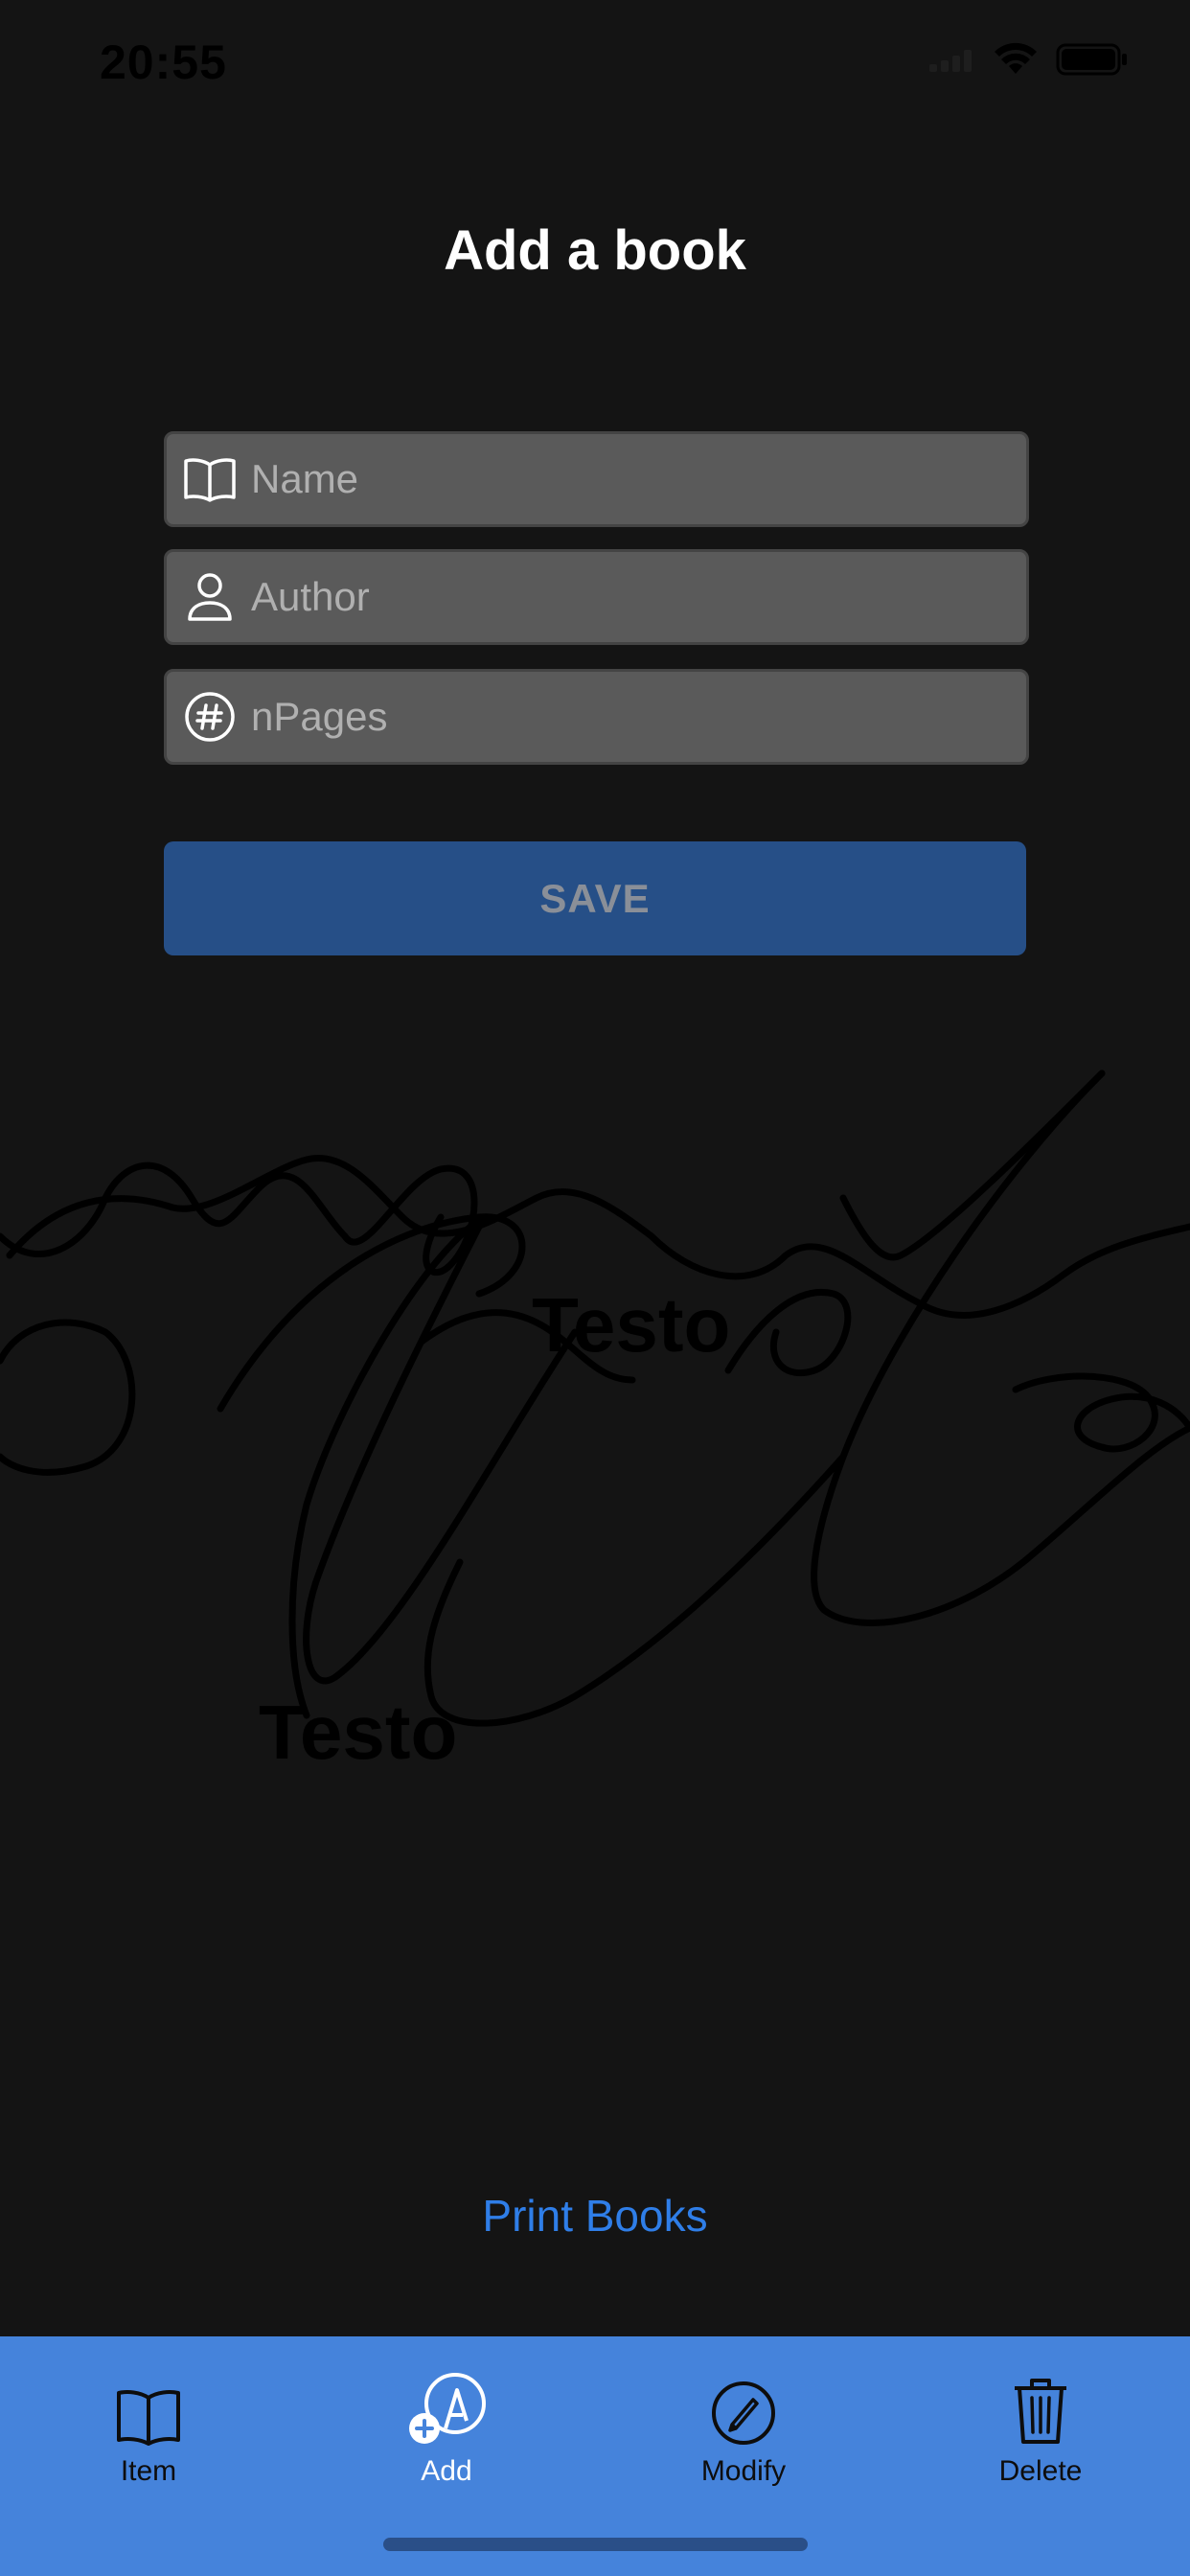  Describe the element at coordinates (638, 597) in the screenshot. I see `author-input` at that location.